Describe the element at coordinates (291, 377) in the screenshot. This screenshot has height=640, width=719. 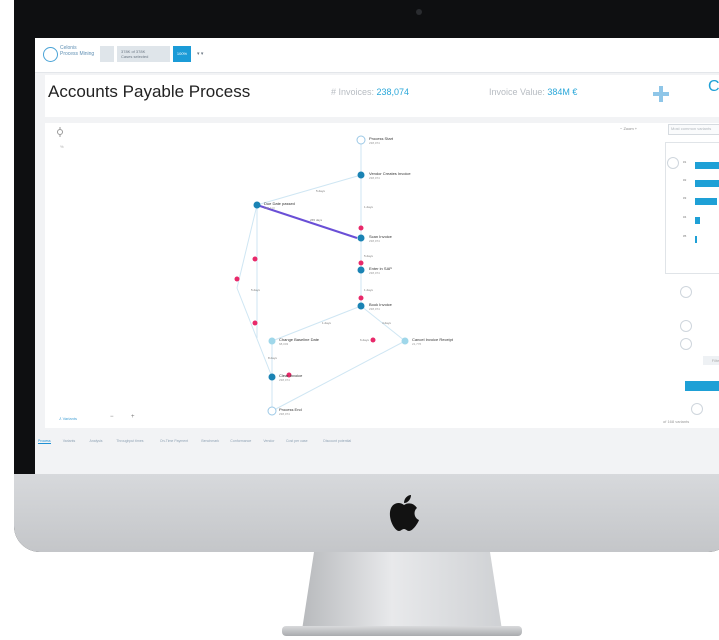
I see `node-label: Clear Invoice 238,074` at that location.